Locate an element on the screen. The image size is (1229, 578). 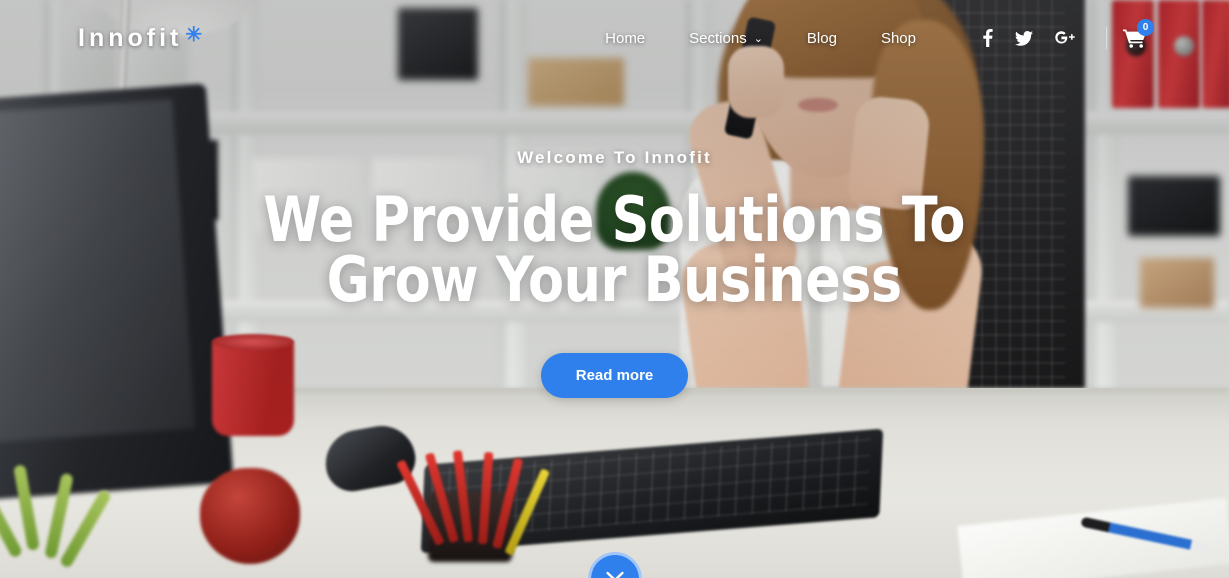
chevron-down-icon is located at coordinates (614, 574).